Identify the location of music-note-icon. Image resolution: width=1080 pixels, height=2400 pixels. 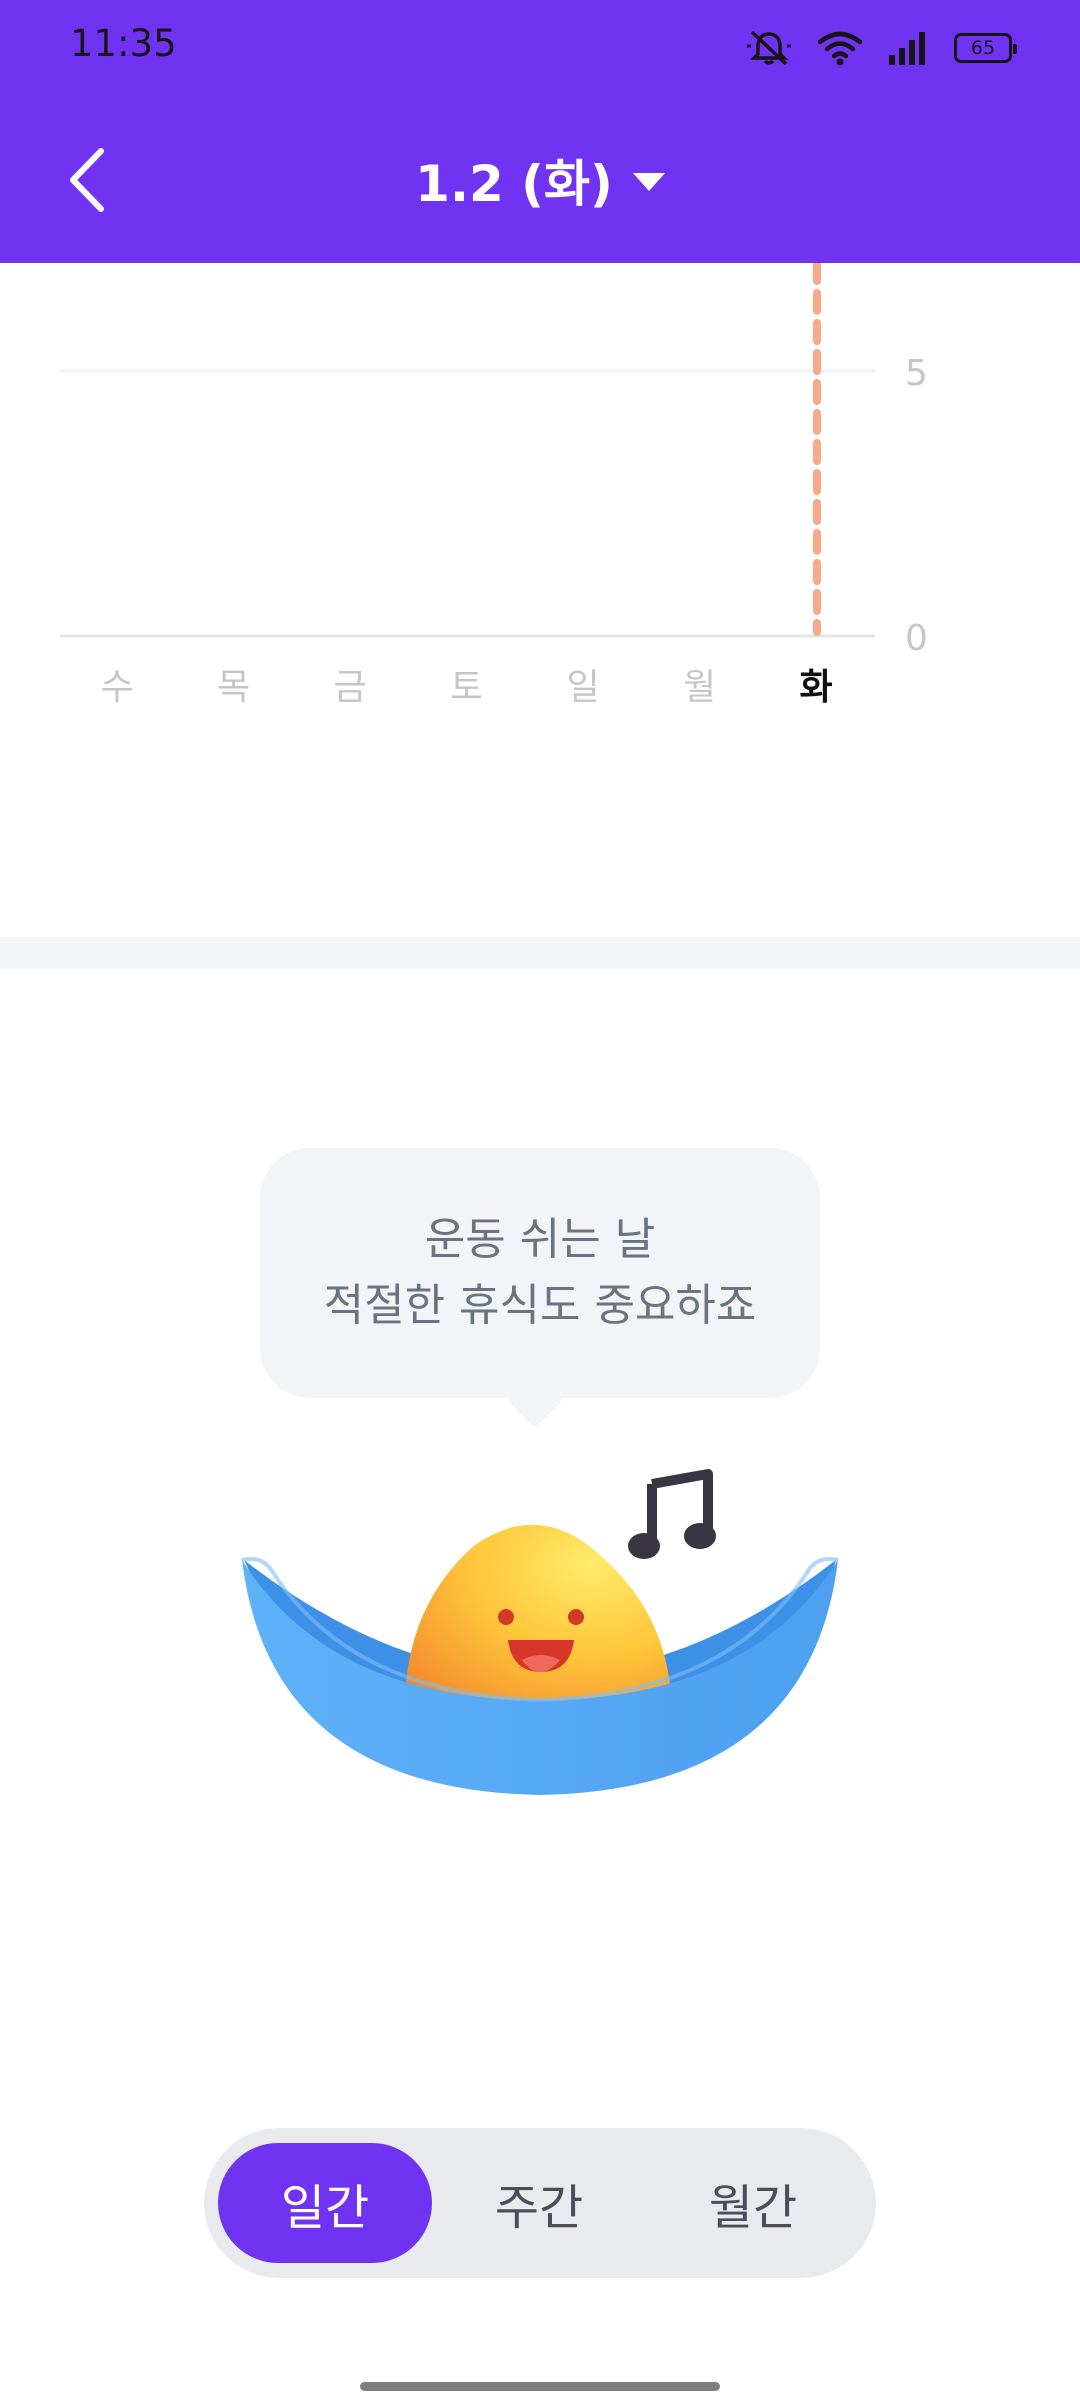
(672, 1514).